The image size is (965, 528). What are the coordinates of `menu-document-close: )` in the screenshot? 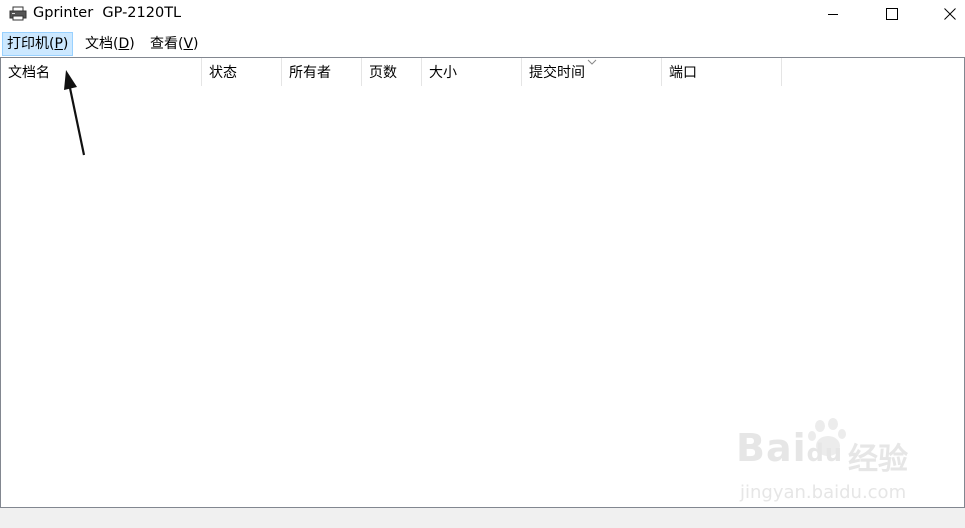 It's located at (132, 44).